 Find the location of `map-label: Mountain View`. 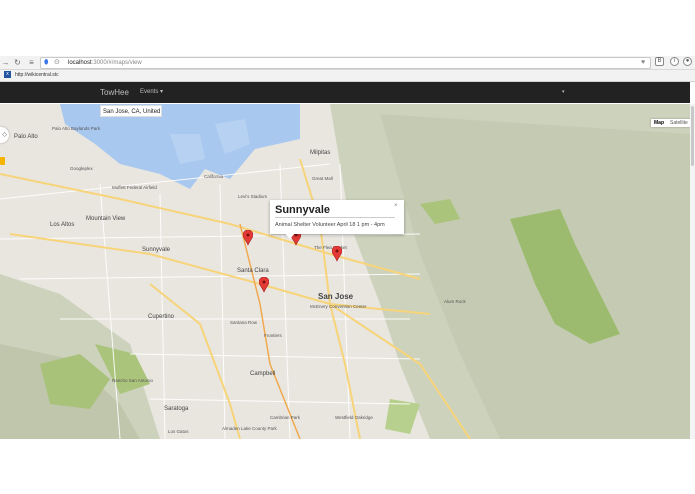

map-label: Mountain View is located at coordinates (106, 219).